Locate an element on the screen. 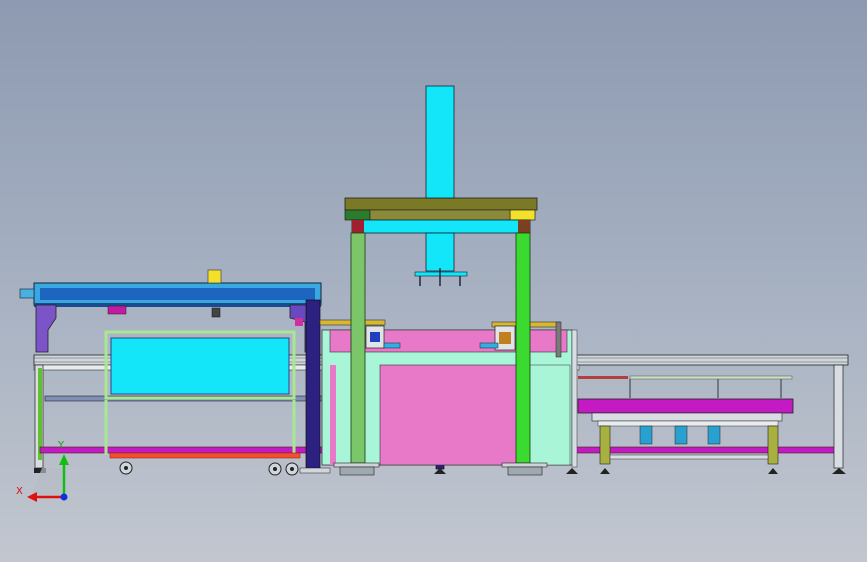 The width and height of the screenshot is (867, 562). triad-y-label: Y is located at coordinates (61, 445).